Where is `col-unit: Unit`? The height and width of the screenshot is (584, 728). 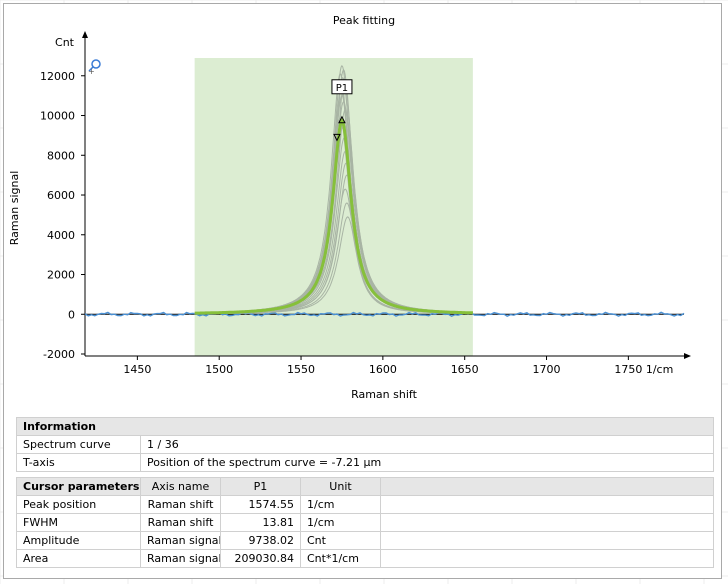
col-unit: Unit is located at coordinates (340, 486).